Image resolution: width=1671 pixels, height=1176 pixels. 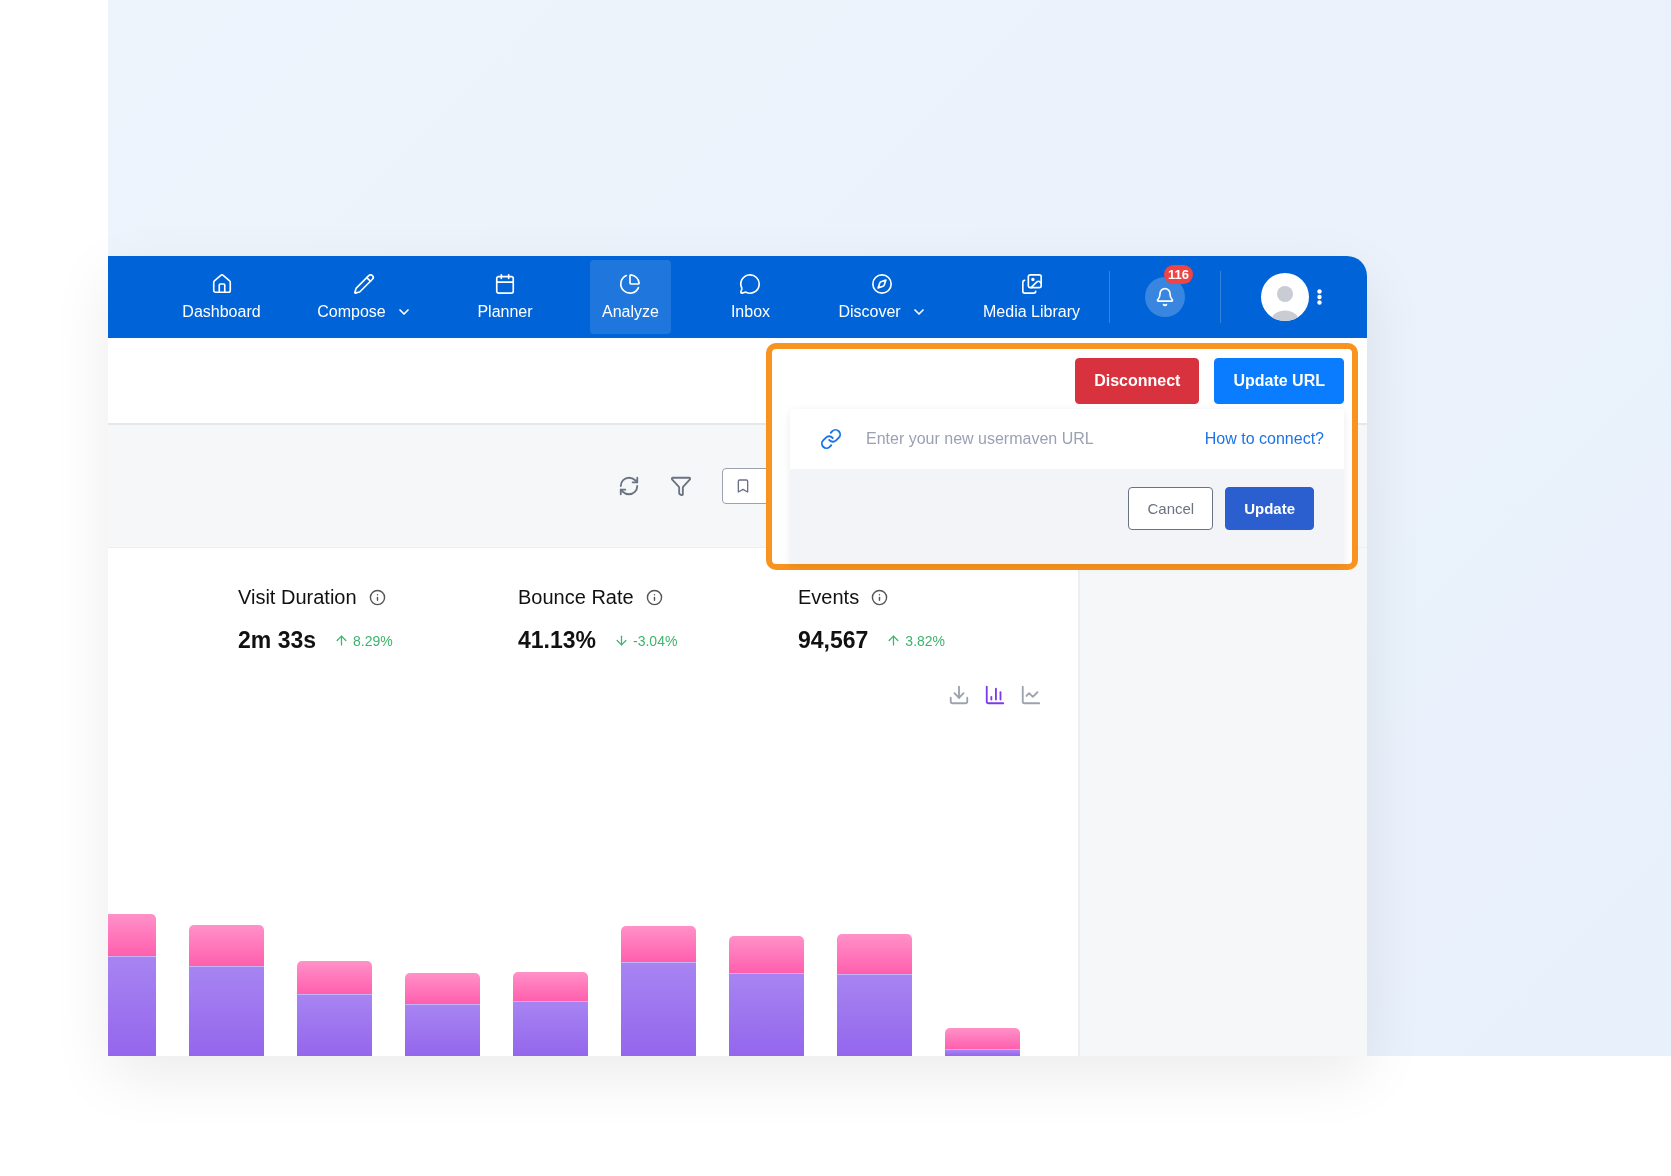 What do you see at coordinates (1031, 284) in the screenshot?
I see `images-icon` at bounding box center [1031, 284].